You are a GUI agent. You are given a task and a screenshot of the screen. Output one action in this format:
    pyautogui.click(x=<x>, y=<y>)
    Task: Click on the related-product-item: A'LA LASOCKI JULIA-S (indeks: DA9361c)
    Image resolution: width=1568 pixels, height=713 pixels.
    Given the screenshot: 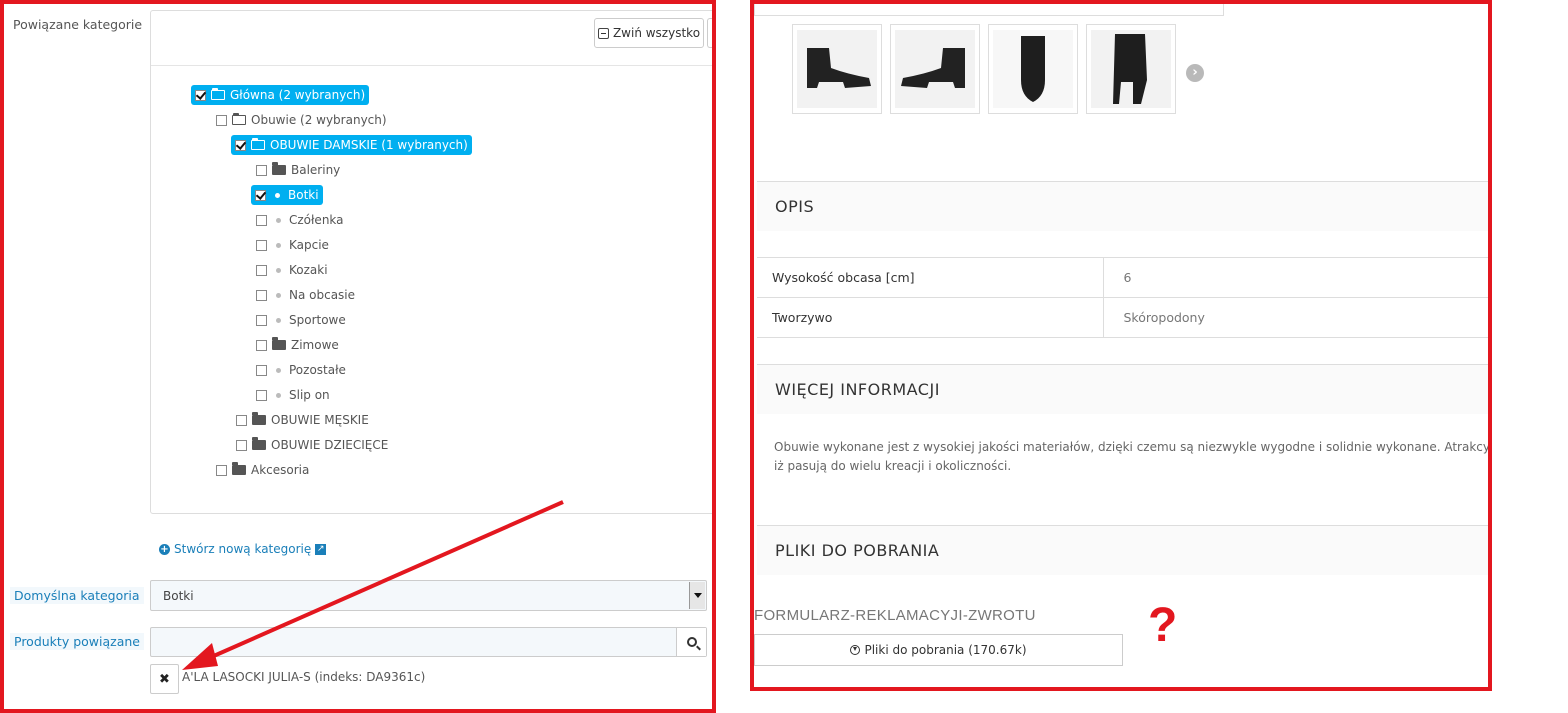 What is the action you would take?
    pyautogui.click(x=304, y=677)
    